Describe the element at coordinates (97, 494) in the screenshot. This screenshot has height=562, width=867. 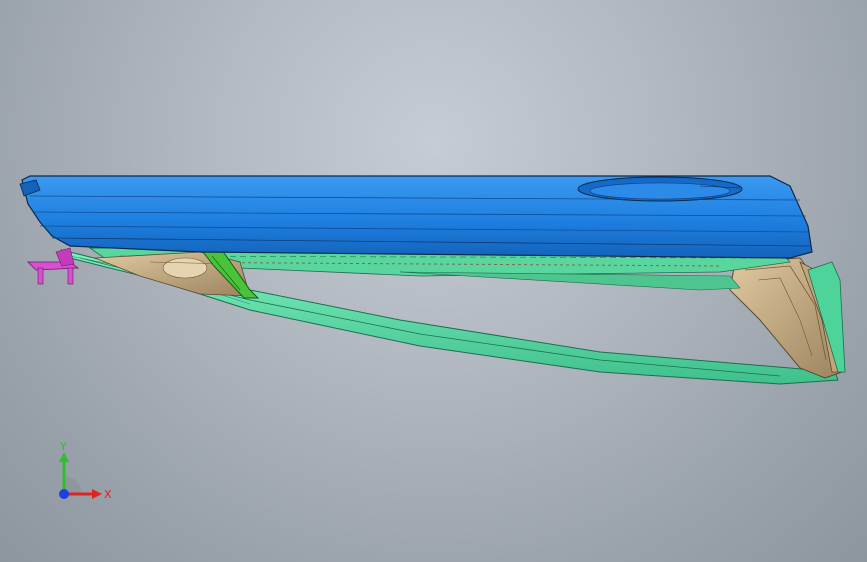
I see `x-axis-arrowhead` at that location.